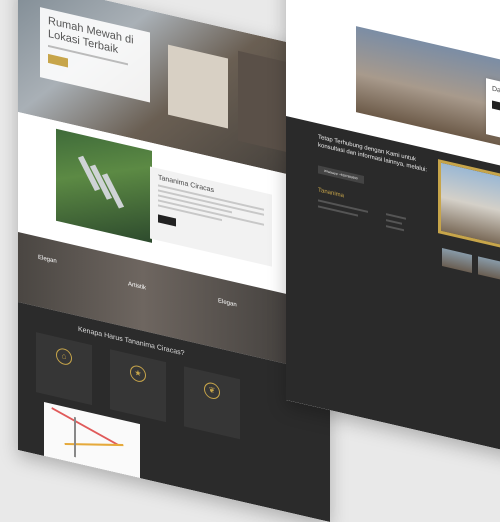 Image resolution: width=500 pixels, height=522 pixels. Describe the element at coordinates (167, 220) in the screenshot. I see `about-more-button` at that location.